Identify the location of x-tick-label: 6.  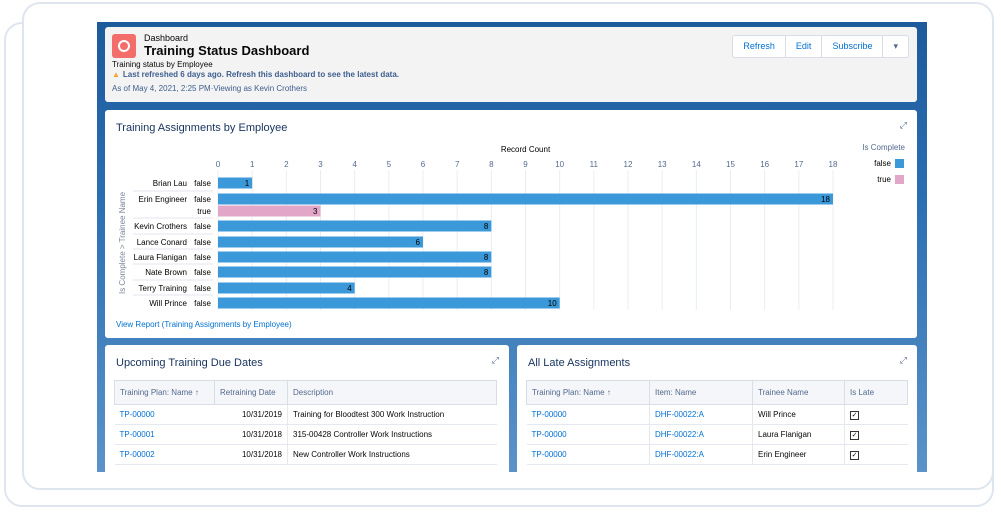
(423, 164).